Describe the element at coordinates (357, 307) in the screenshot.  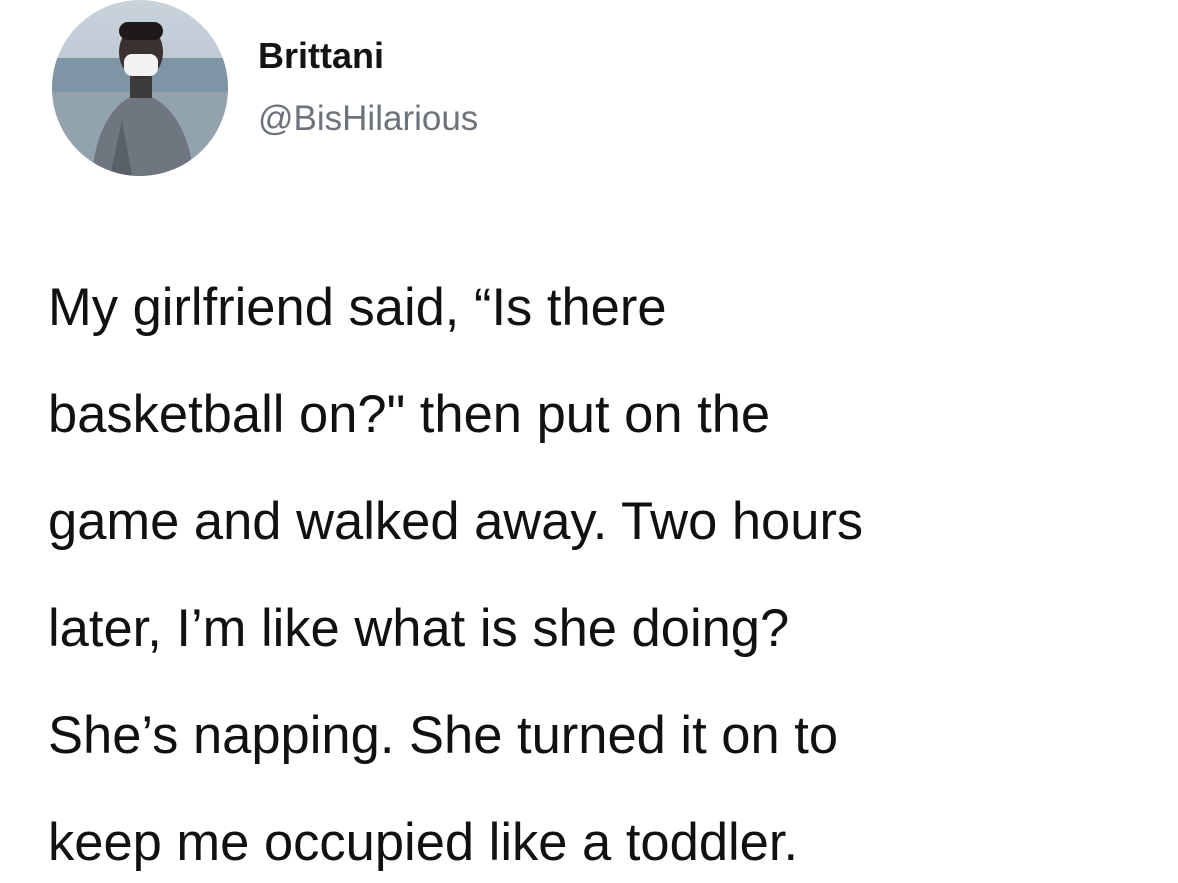
I see `tweet-text-line: My girlfriend said, “Is there` at that location.